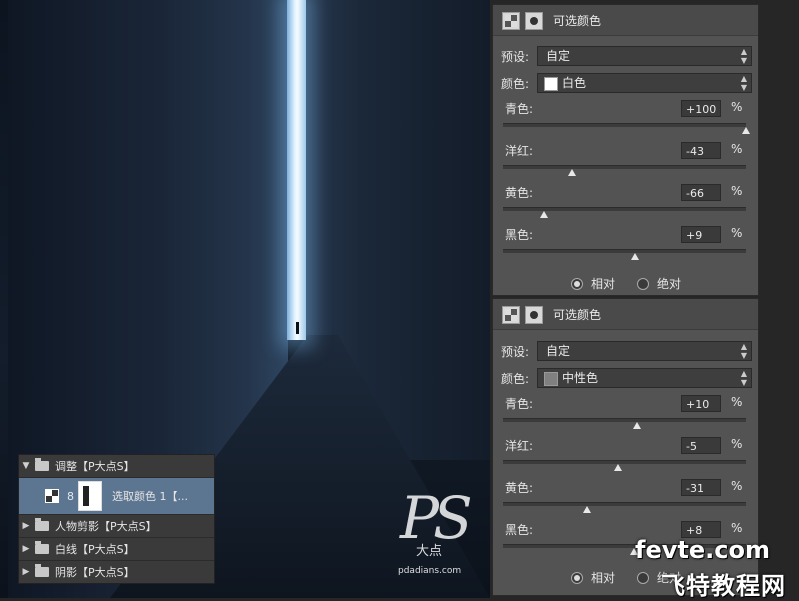  Describe the element at coordinates (716, 568) in the screenshot. I see `fevte-watermark: fevte.com 飞特教程网` at that location.